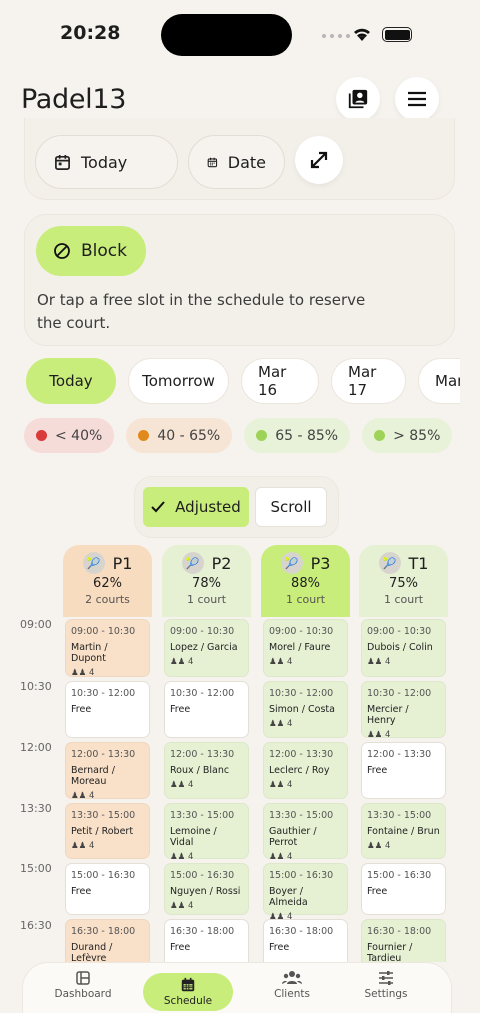 The width and height of the screenshot is (480, 1013). What do you see at coordinates (221, 563) in the screenshot?
I see `court-name: P2` at bounding box center [221, 563].